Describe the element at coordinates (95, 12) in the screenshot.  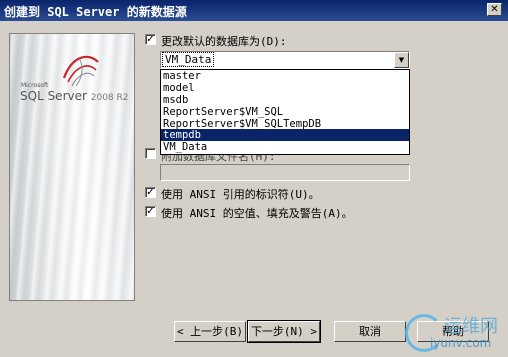
I see `window-title: 创建到 SQL Server 的新数据源` at that location.